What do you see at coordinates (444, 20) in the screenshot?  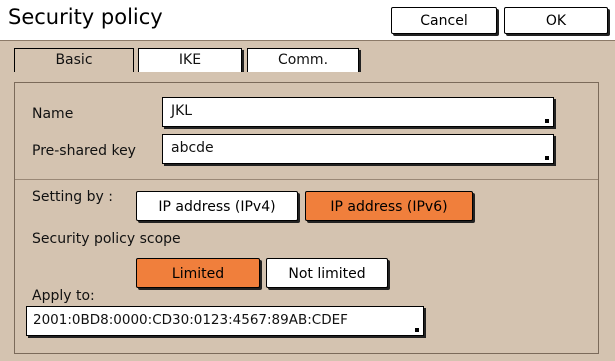 I see `cancel-button: Cancel` at bounding box center [444, 20].